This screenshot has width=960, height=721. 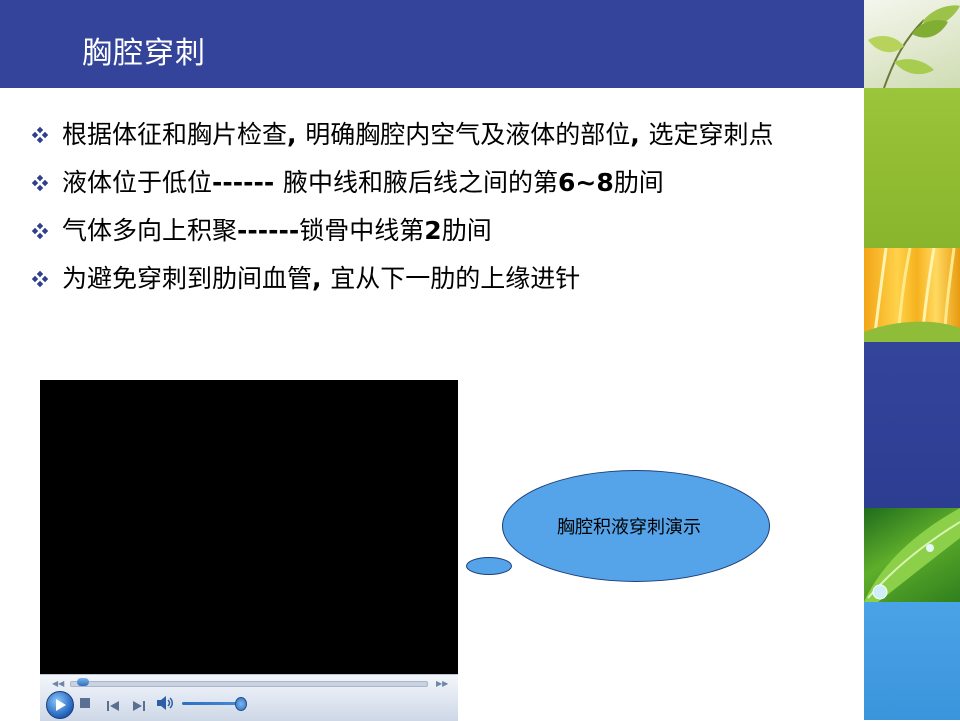 I want to click on leaves-illustration, so click(x=914, y=47).